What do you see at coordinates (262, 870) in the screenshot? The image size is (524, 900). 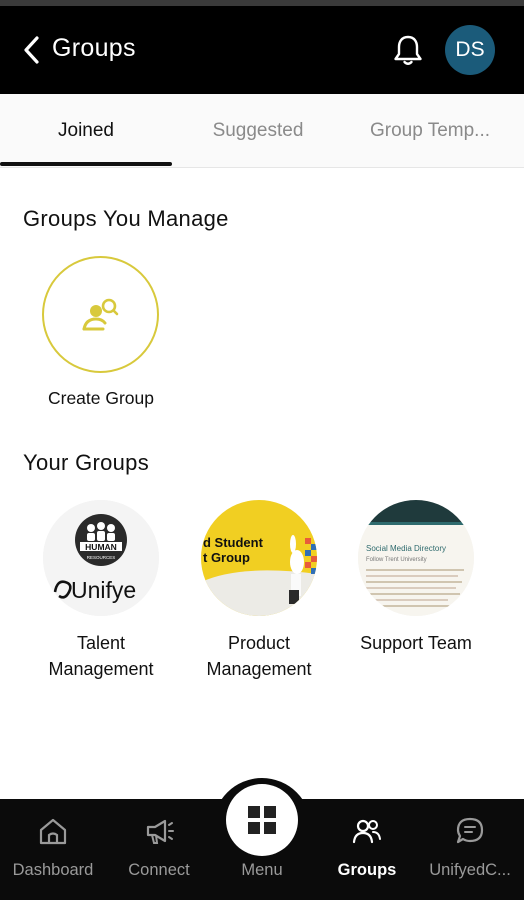 I see `nav-label-menu: Menu` at bounding box center [262, 870].